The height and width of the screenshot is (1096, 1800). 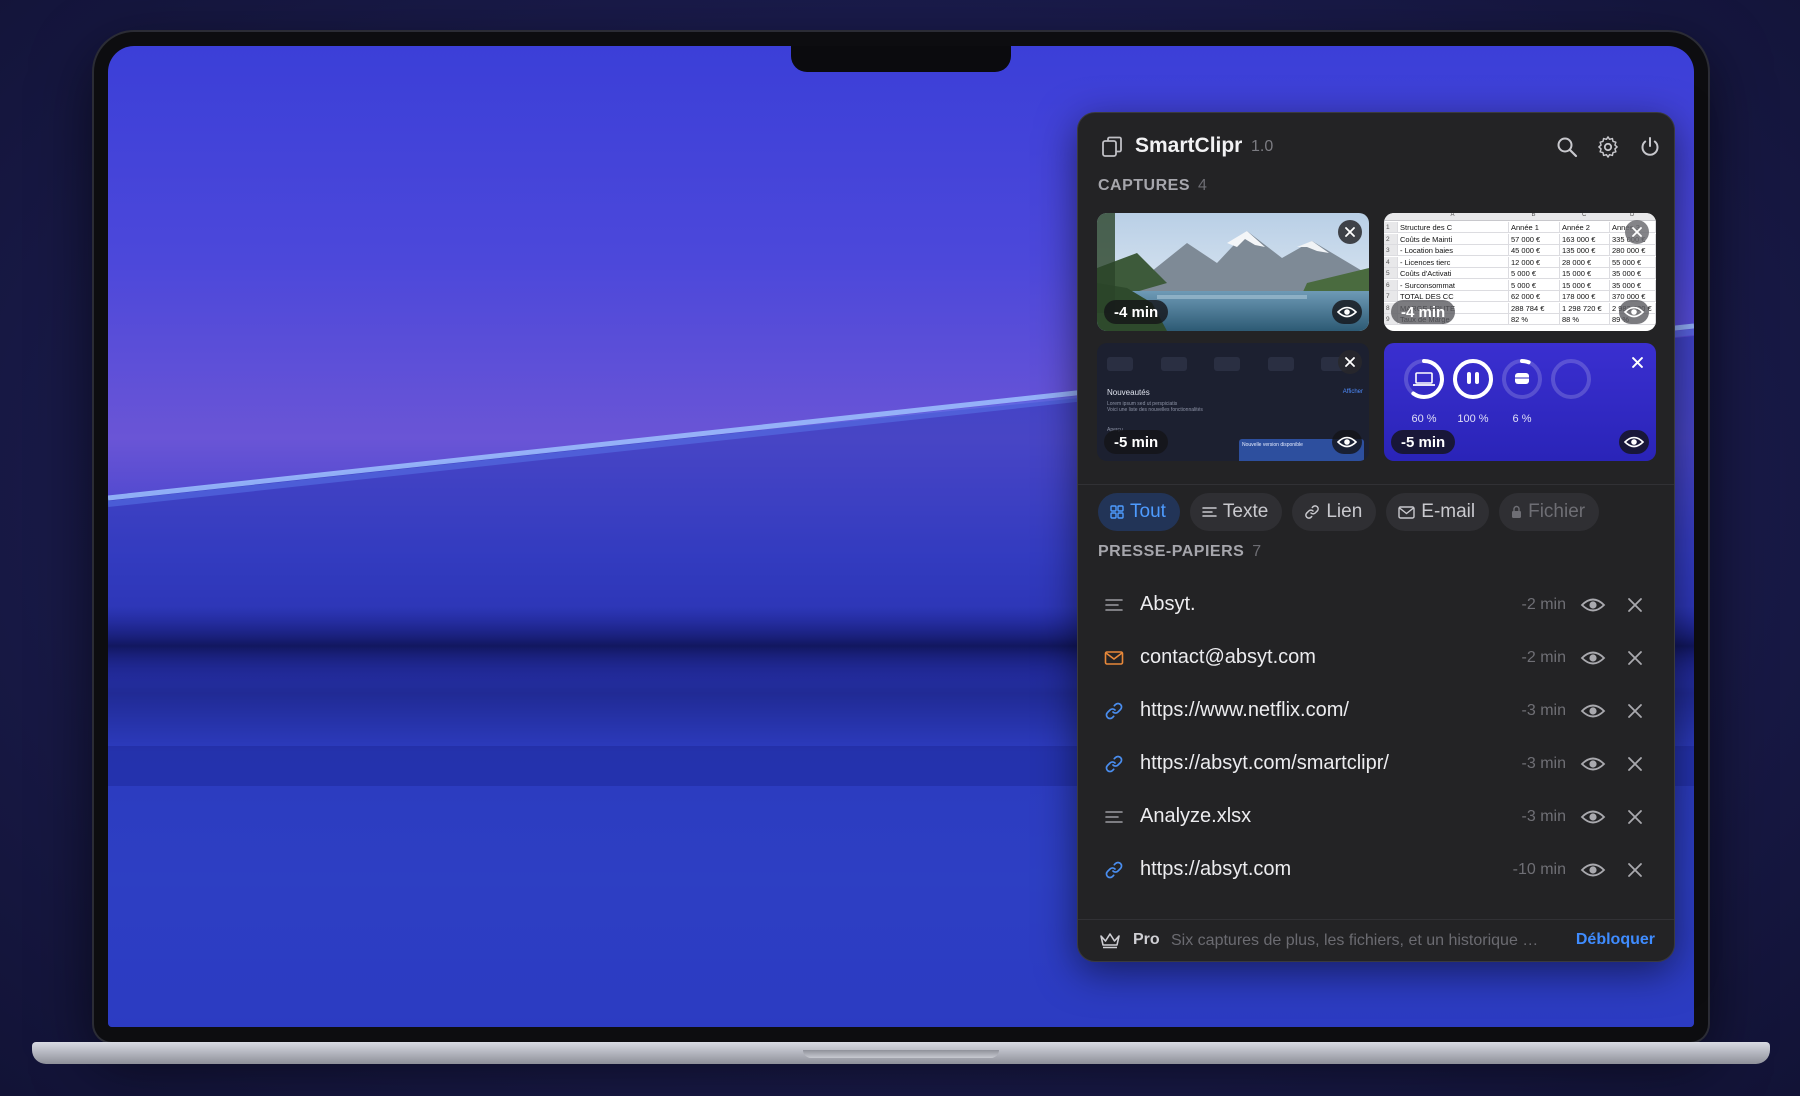 I want to click on clipboard-row-time: -10 min, so click(x=1539, y=869).